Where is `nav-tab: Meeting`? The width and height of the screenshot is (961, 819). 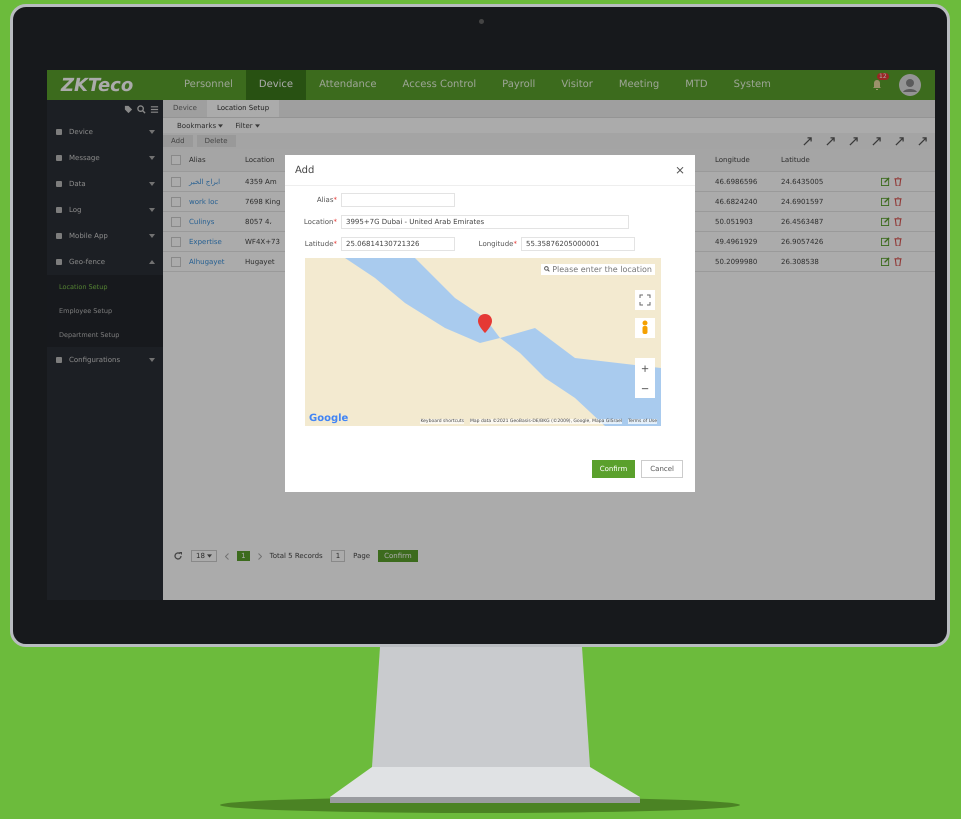
nav-tab: Meeting is located at coordinates (639, 85).